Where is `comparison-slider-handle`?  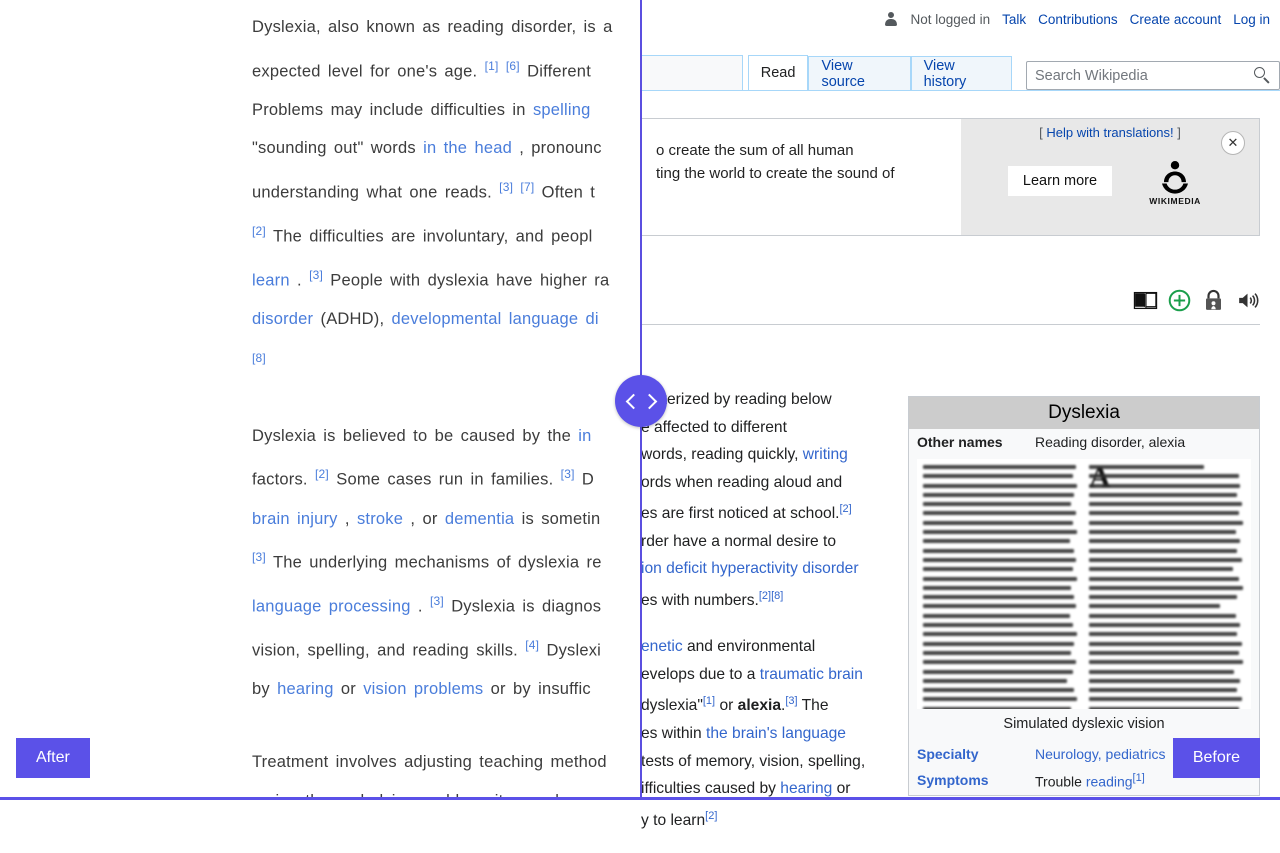 comparison-slider-handle is located at coordinates (641, 401).